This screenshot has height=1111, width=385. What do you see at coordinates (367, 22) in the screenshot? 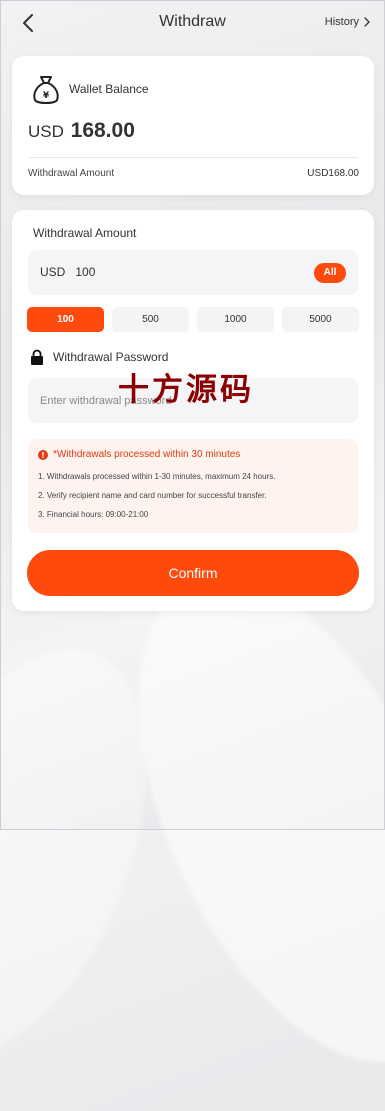
I see `chevron-right-icon` at bounding box center [367, 22].